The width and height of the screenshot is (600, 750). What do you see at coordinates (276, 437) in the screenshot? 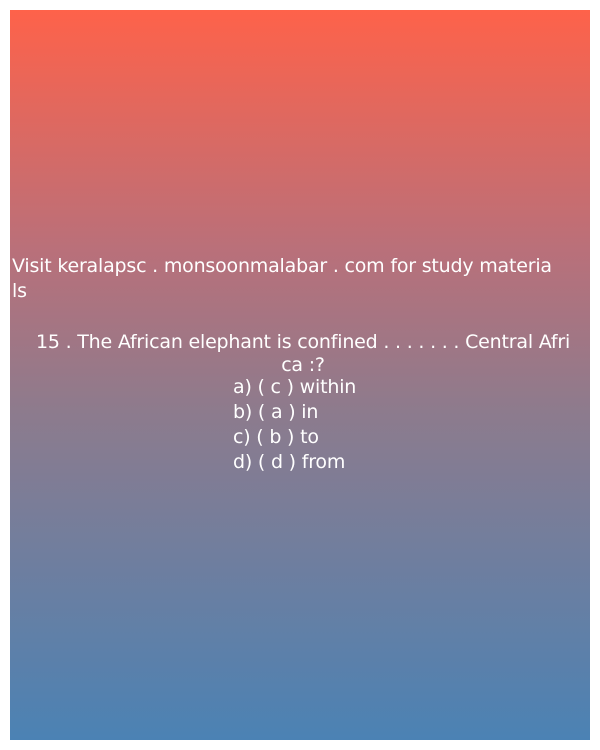
I see `option-c: c) ( b ) to` at bounding box center [276, 437].